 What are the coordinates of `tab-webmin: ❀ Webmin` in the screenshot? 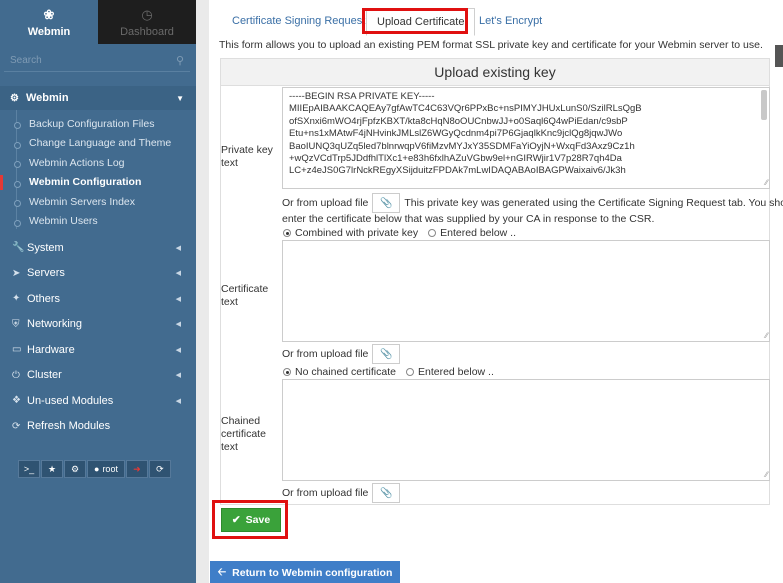 It's located at (49, 22).